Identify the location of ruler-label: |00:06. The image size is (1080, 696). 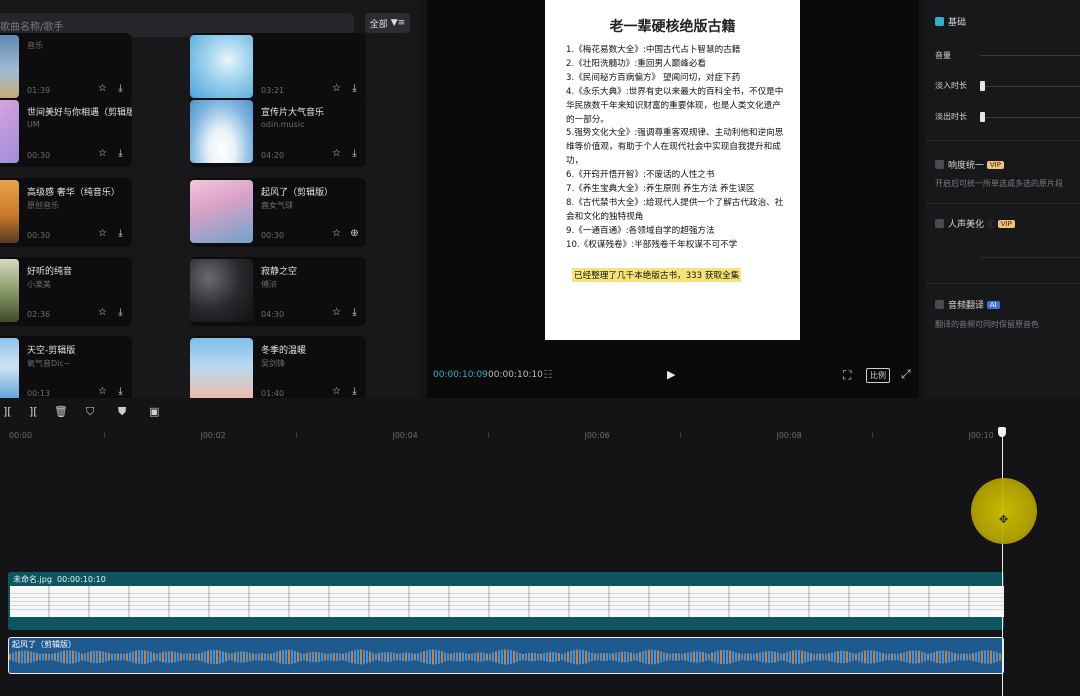
(597, 435).